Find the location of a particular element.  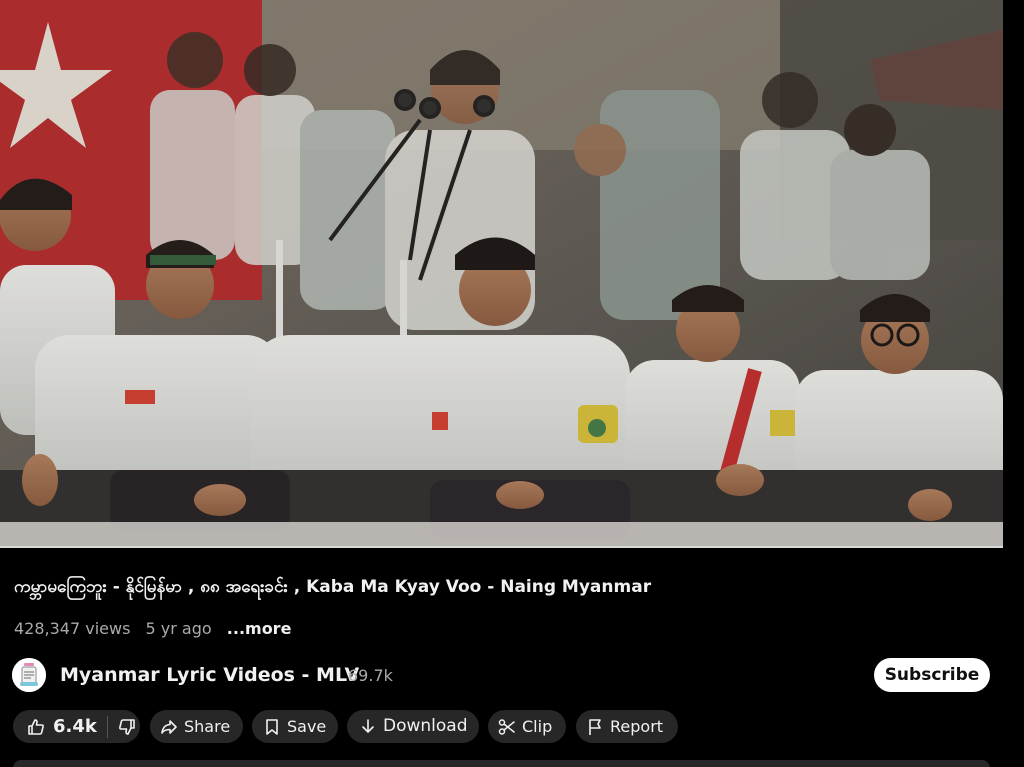

video-meta: 428,347 views 5 yr ago ...more is located at coordinates (157, 629).